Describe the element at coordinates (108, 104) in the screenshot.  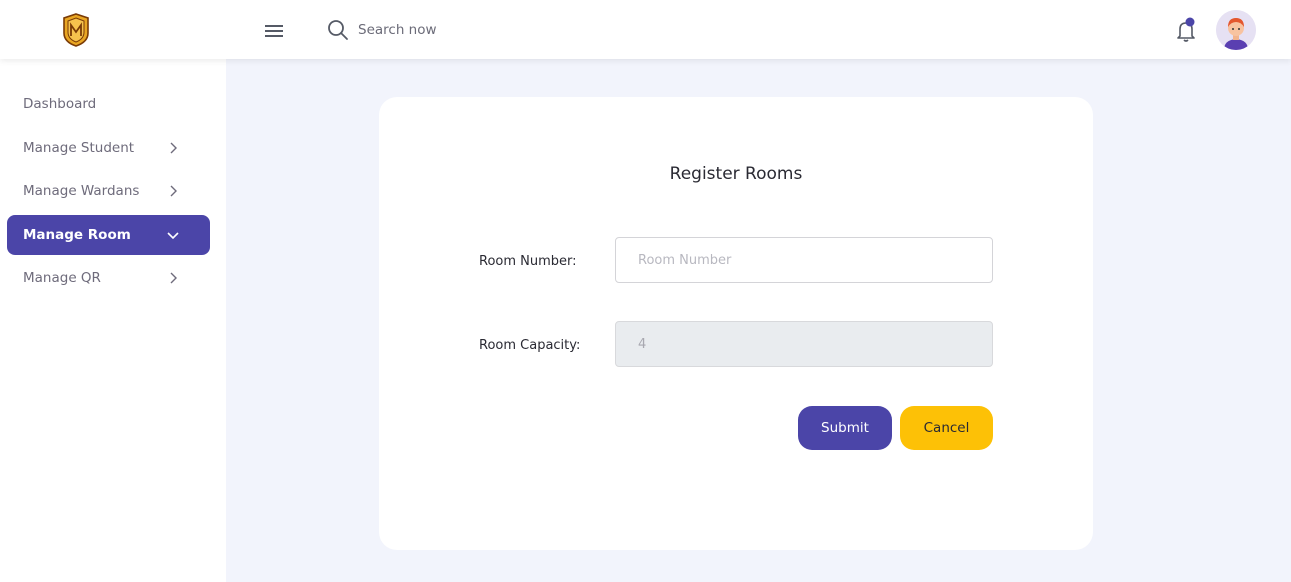
I see `sidebar-item-dashboard: Dashboard` at that location.